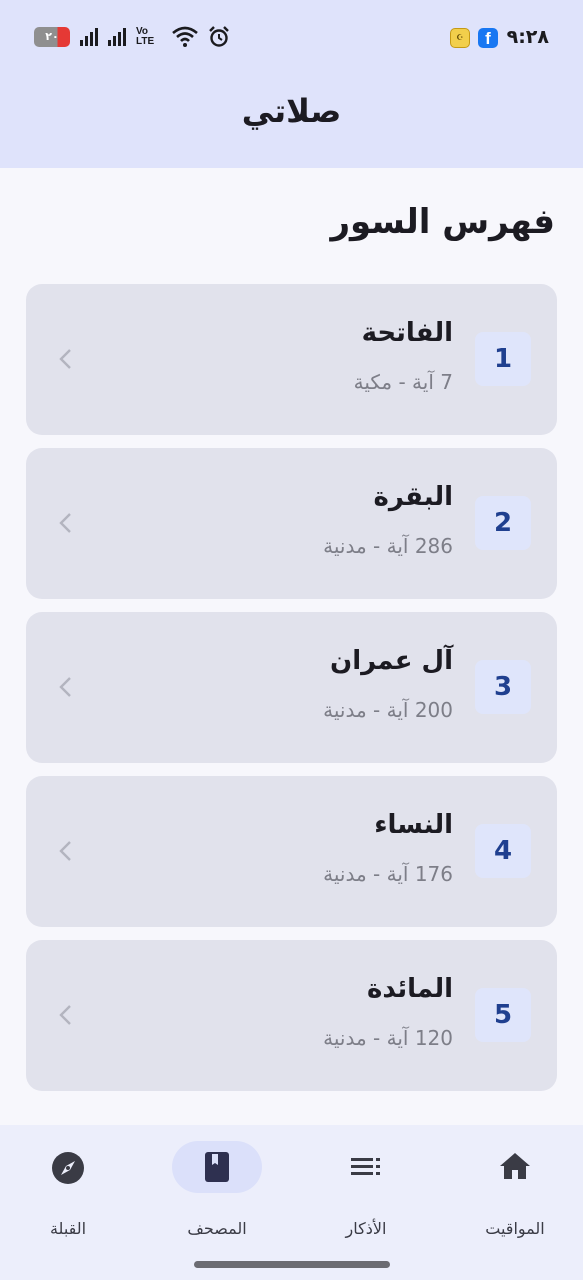 The height and width of the screenshot is (1280, 583). I want to click on sura-number: 5, so click(503, 1015).